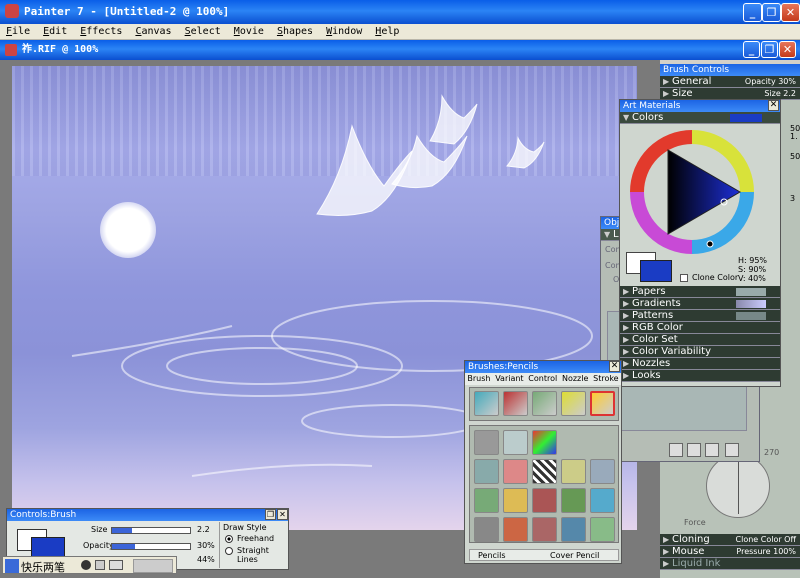  What do you see at coordinates (295, 32) in the screenshot?
I see `menu-shapes: Shapes` at bounding box center [295, 32].